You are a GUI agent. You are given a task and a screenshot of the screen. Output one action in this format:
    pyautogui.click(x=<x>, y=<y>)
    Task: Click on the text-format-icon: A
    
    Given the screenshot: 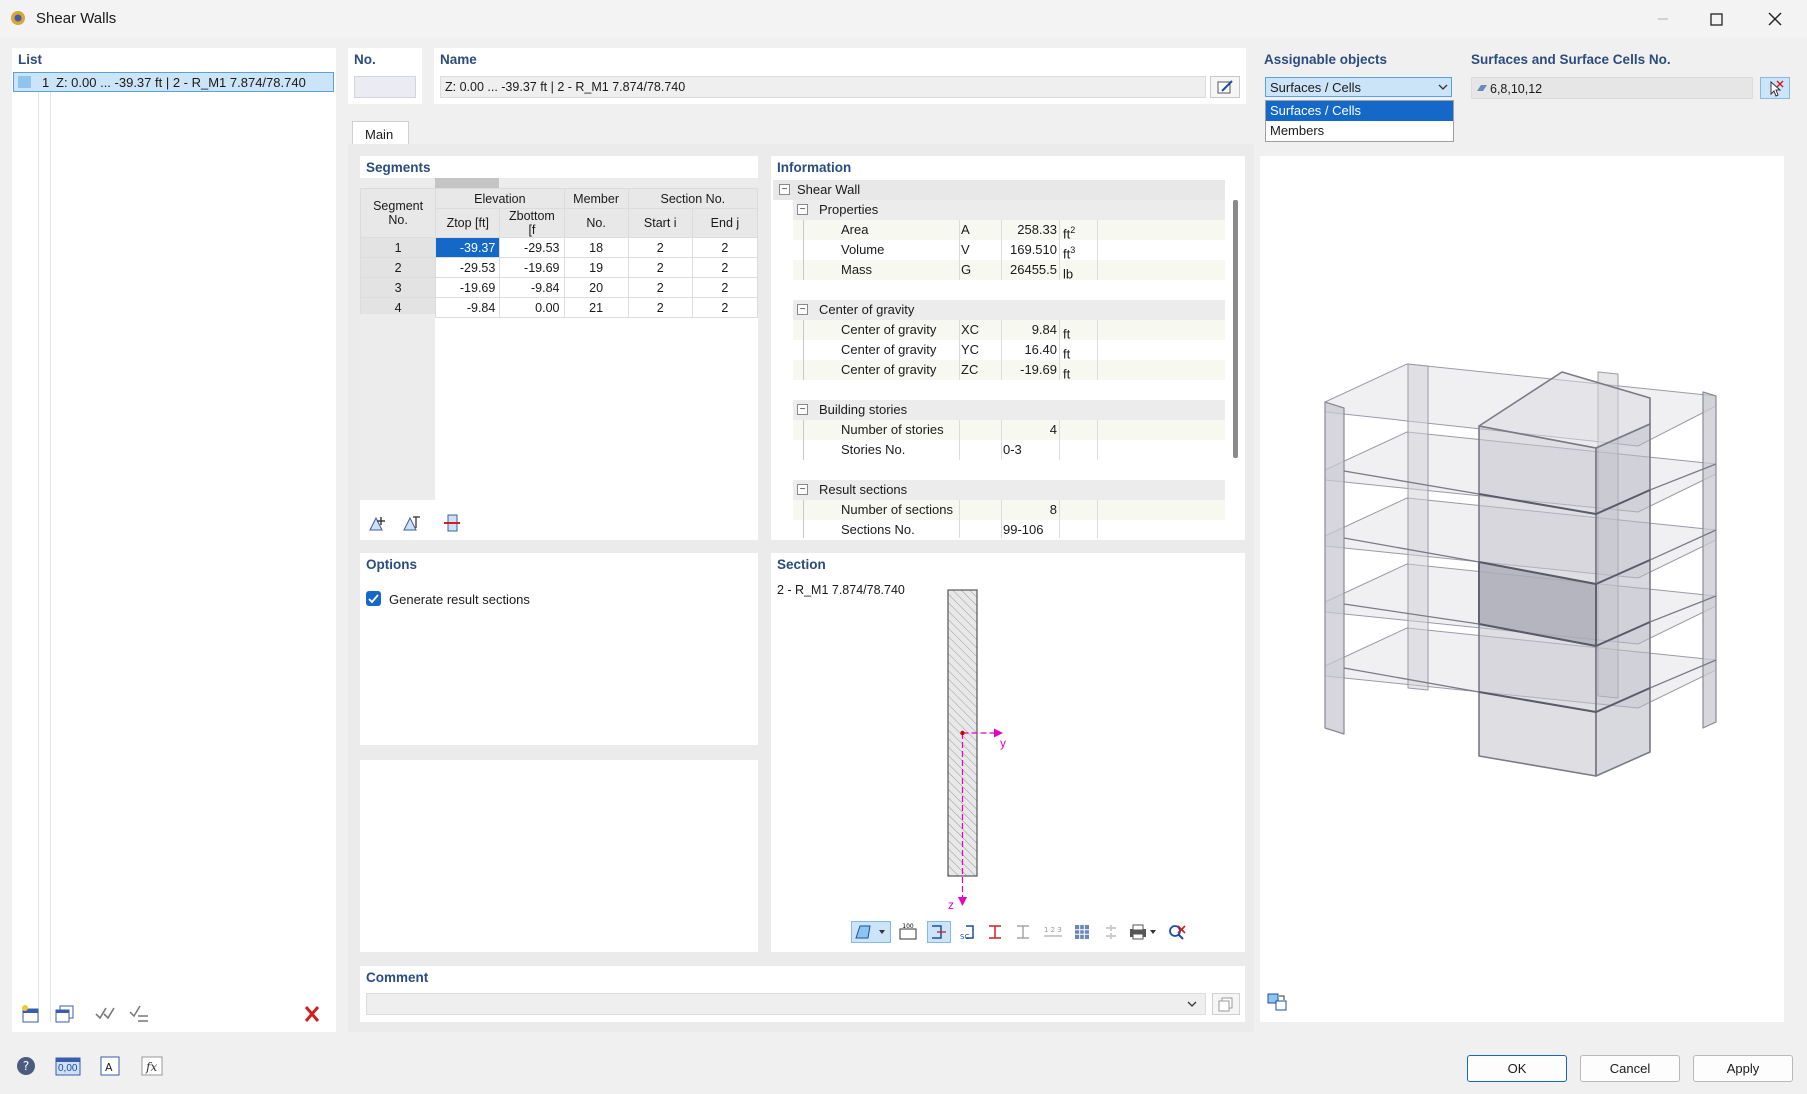 What is the action you would take?
    pyautogui.click(x=110, y=1066)
    